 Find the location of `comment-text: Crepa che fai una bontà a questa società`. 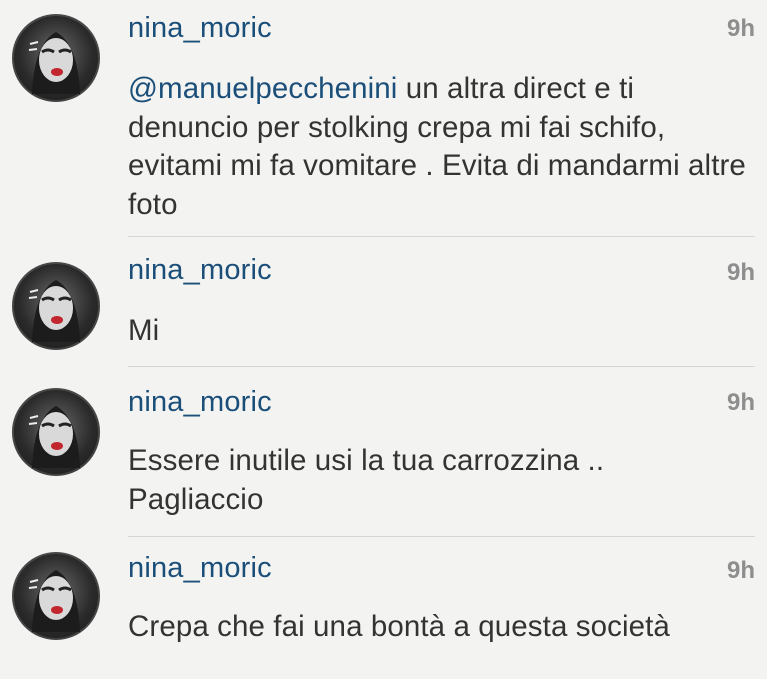

comment-text: Crepa che fai una bontà a questa società is located at coordinates (399, 626).